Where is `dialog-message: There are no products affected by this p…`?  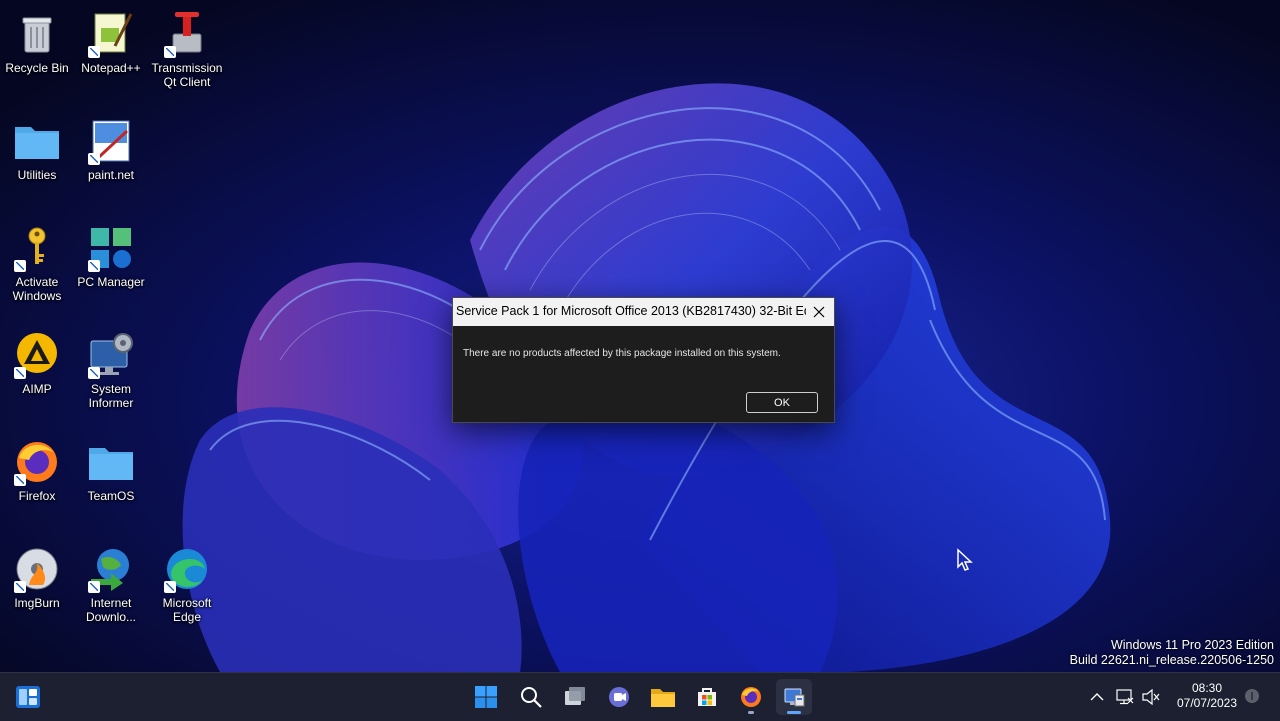
dialog-message: There are no products affected by this p… is located at coordinates (622, 353).